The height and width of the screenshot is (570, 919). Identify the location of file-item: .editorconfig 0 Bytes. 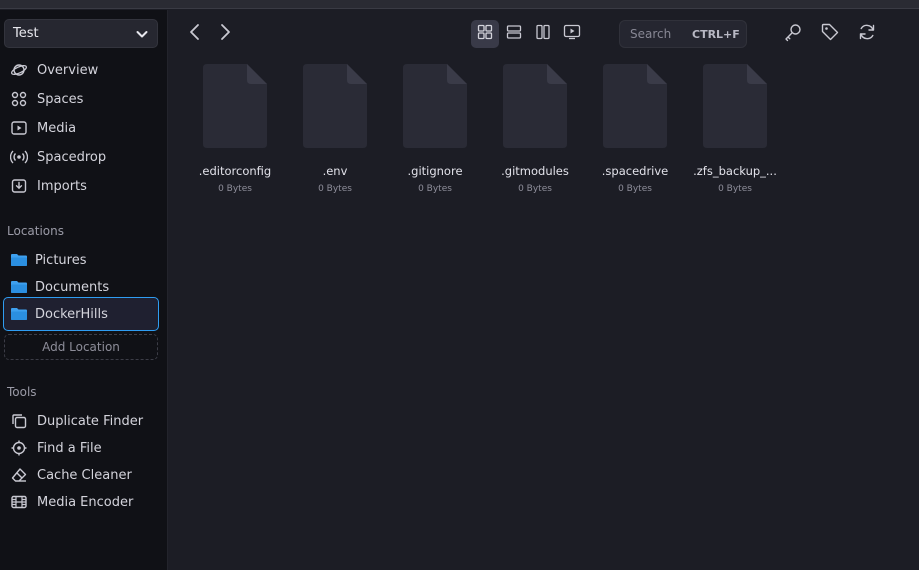
(219, 131).